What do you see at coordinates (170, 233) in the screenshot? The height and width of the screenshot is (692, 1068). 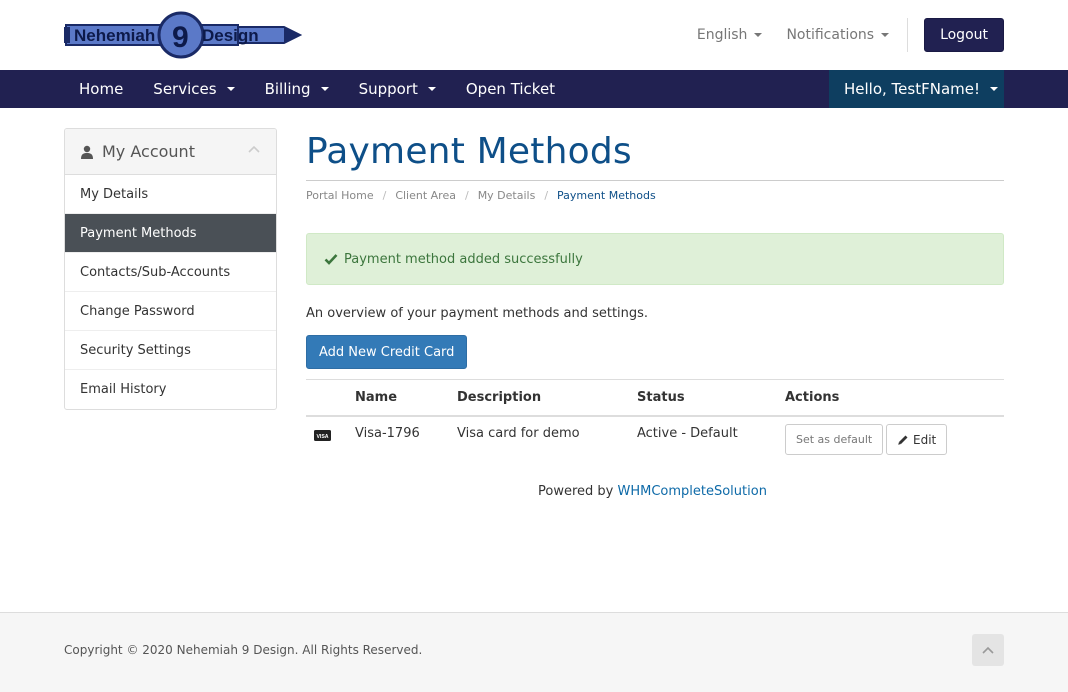 I see `sidebar-item-payment-methods: Payment Methods` at bounding box center [170, 233].